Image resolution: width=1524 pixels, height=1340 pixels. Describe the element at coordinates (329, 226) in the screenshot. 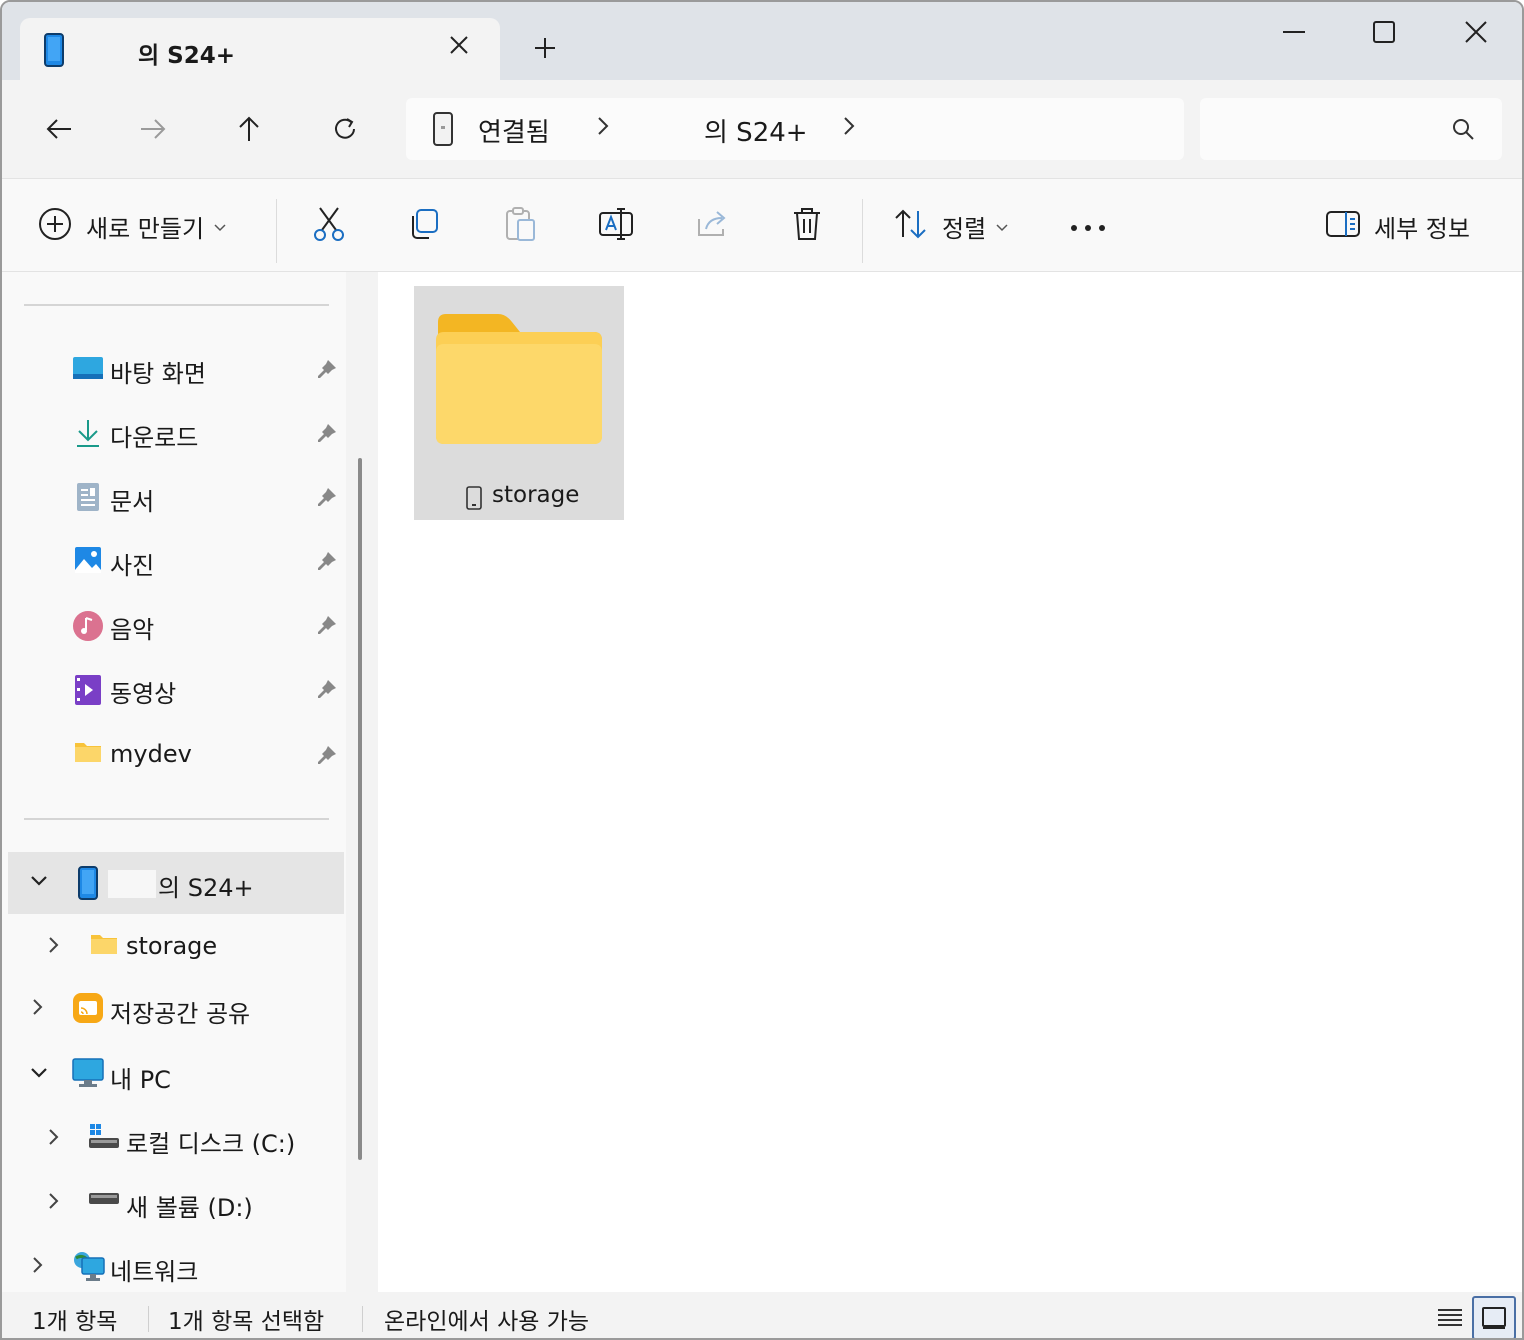

I see `cut-button` at that location.